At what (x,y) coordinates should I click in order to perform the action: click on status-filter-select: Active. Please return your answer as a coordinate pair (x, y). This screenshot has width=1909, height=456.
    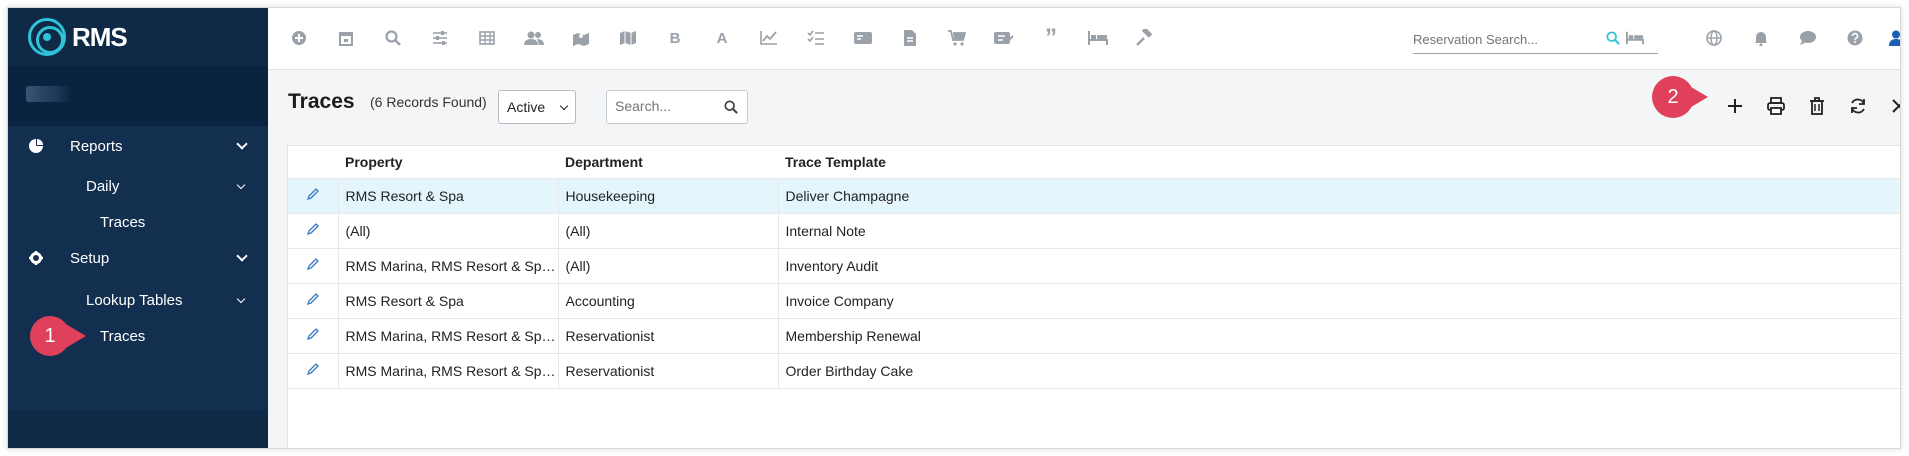
    Looking at the image, I should click on (537, 107).